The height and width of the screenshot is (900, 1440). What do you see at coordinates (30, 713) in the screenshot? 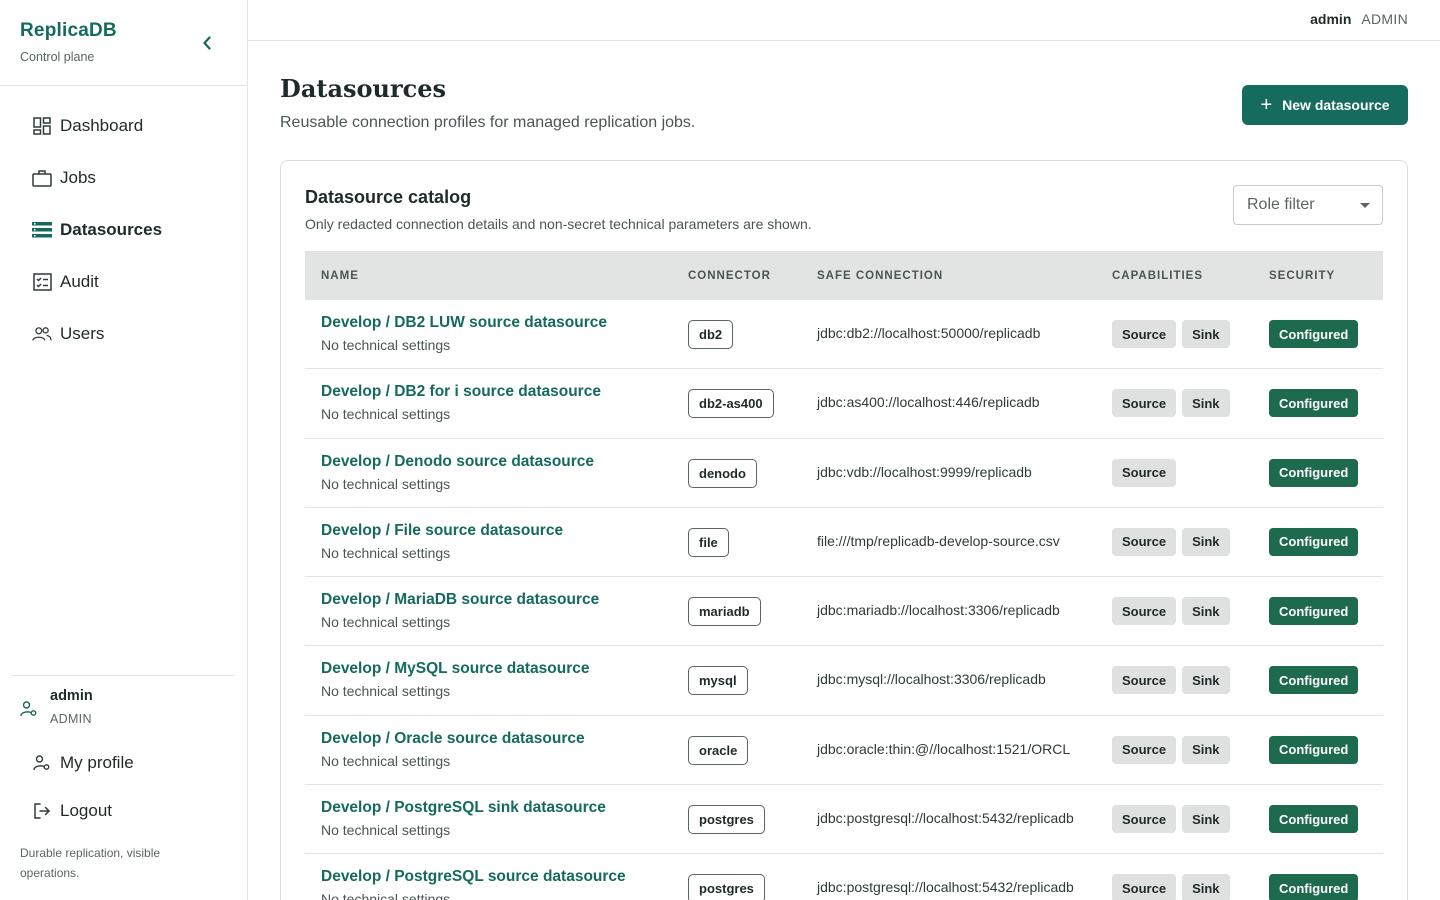
I see `user-settings-icon` at bounding box center [30, 713].